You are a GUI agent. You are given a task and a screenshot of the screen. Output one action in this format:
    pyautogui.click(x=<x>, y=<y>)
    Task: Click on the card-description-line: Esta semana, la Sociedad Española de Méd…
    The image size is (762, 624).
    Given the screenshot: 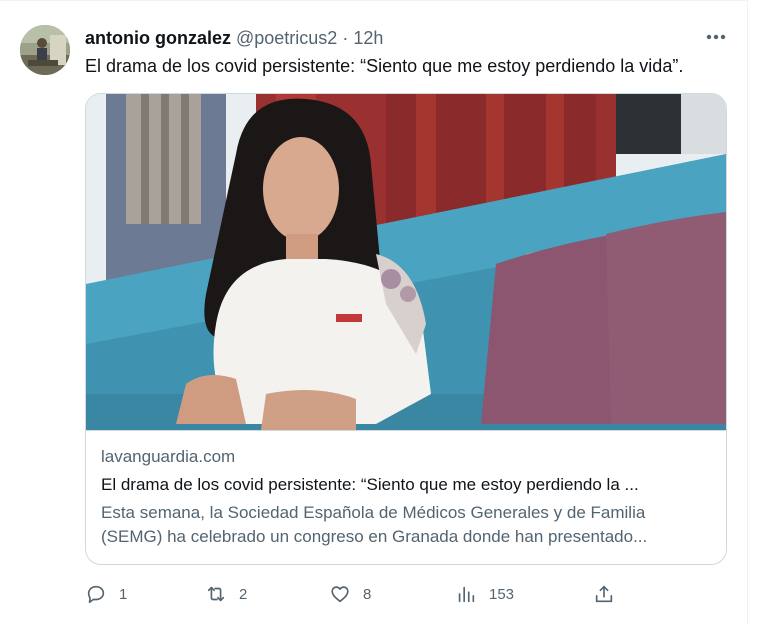 What is the action you would take?
    pyautogui.click(x=373, y=512)
    